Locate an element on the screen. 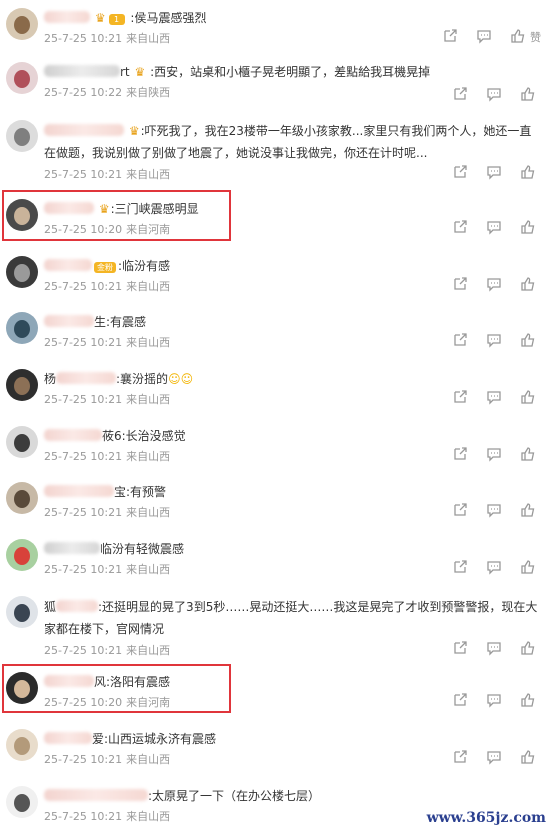 This screenshot has width=554, height=832. comment-text: :临汾有感 is located at coordinates (144, 266).